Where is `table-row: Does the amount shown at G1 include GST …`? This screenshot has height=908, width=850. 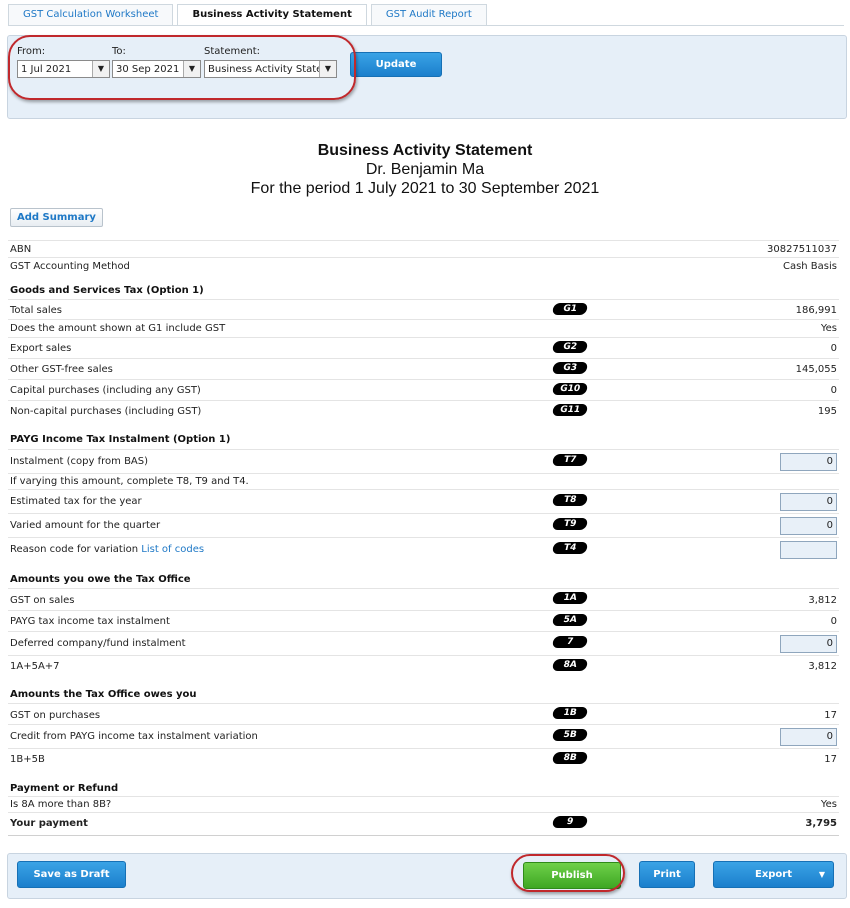 table-row: Does the amount shown at G1 include GST … is located at coordinates (423, 328).